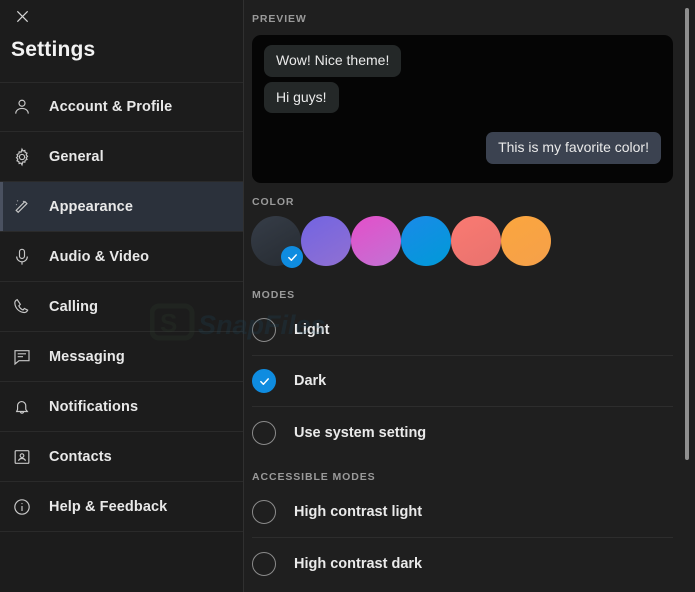 This screenshot has height=592, width=695. I want to click on sidebar-item-label: Help & Feedback, so click(108, 506).